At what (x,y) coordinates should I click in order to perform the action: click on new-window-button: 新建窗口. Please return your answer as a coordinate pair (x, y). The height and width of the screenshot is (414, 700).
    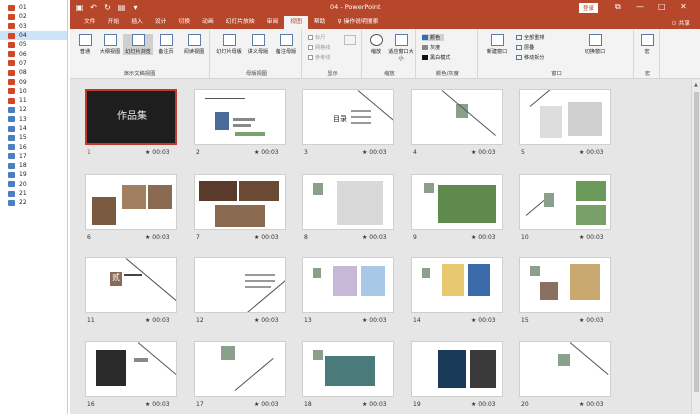
    Looking at the image, I should click on (497, 44).